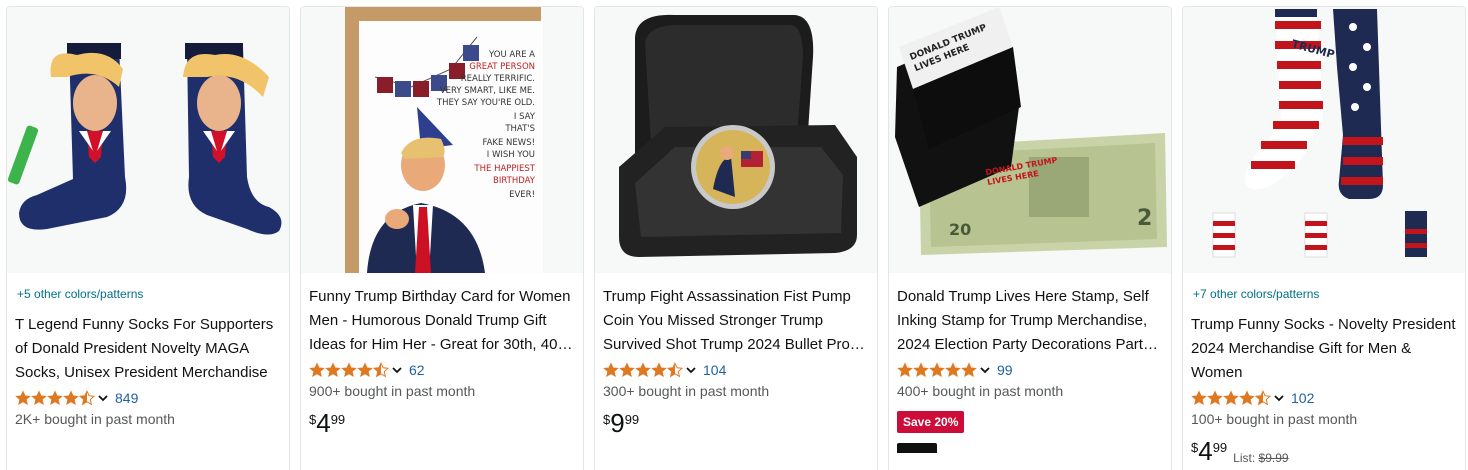  What do you see at coordinates (522, 195) in the screenshot?
I see `card-message-line: EVER!` at bounding box center [522, 195].